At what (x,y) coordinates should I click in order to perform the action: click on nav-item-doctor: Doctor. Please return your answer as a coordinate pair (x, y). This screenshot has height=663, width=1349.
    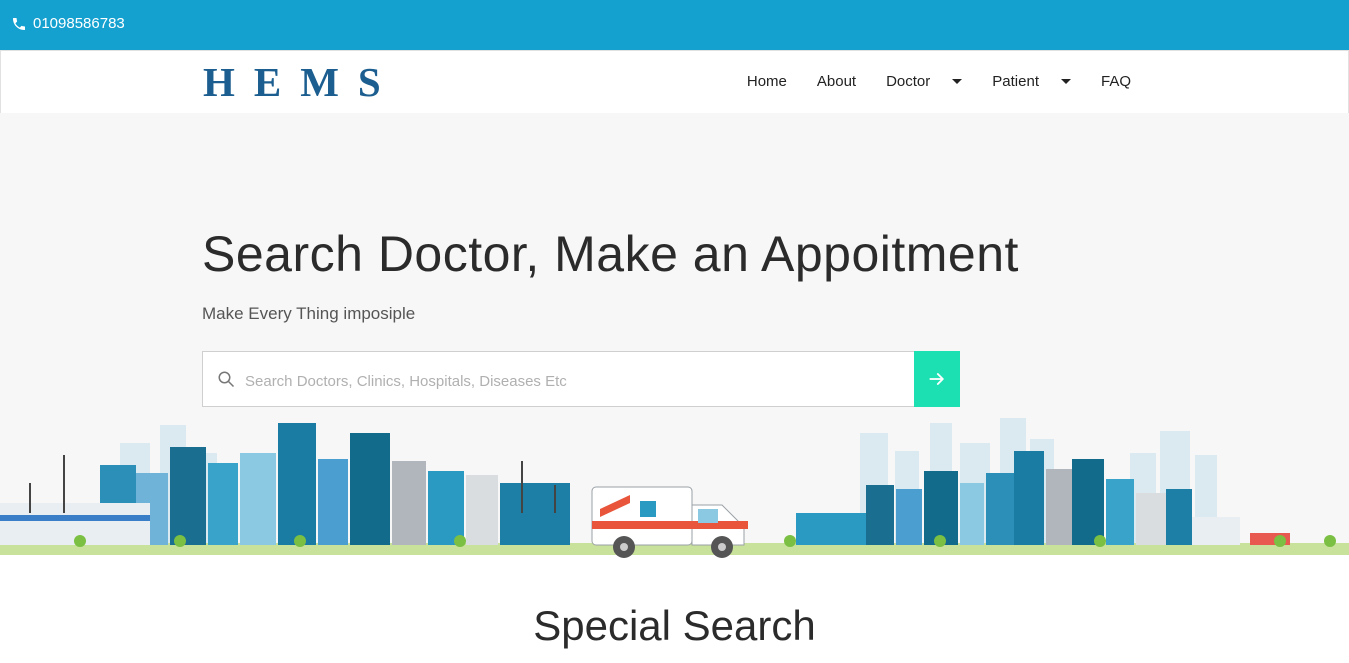
    Looking at the image, I should click on (924, 81).